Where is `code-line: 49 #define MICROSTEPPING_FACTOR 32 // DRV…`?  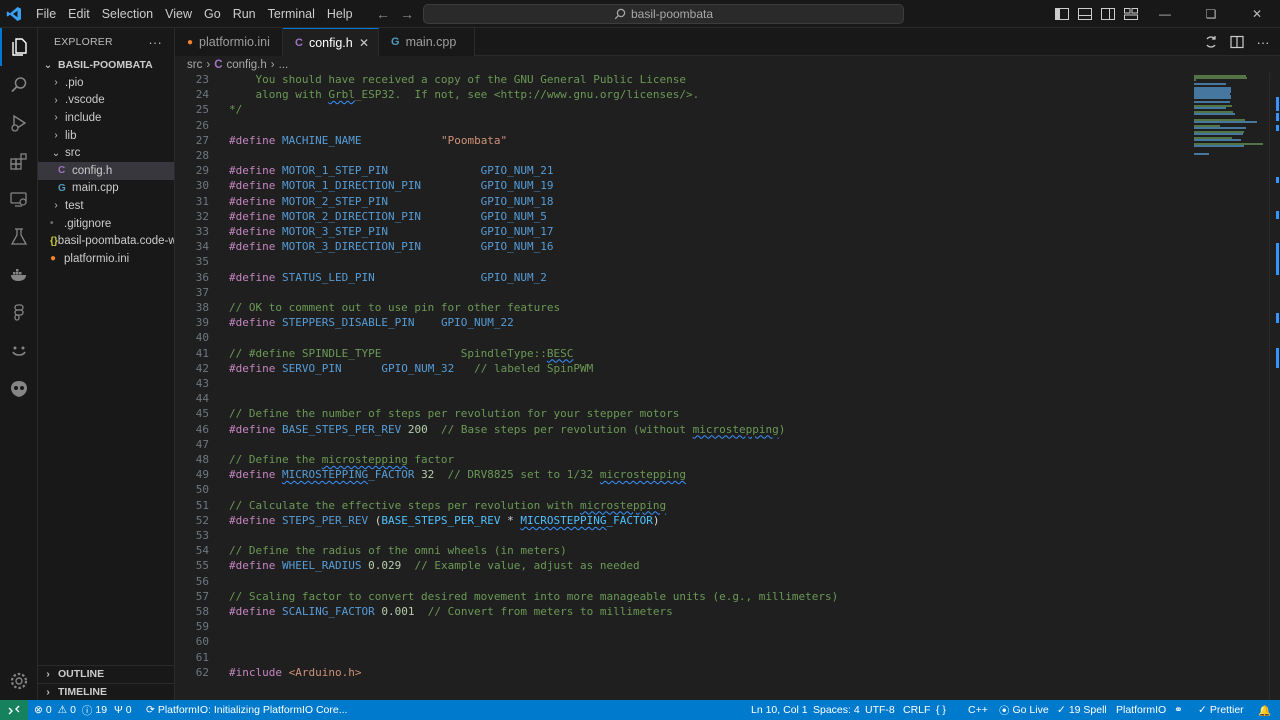
code-line: 49 #define MICROSTEPPING_FACTOR 32 // DRV… is located at coordinates (682, 474).